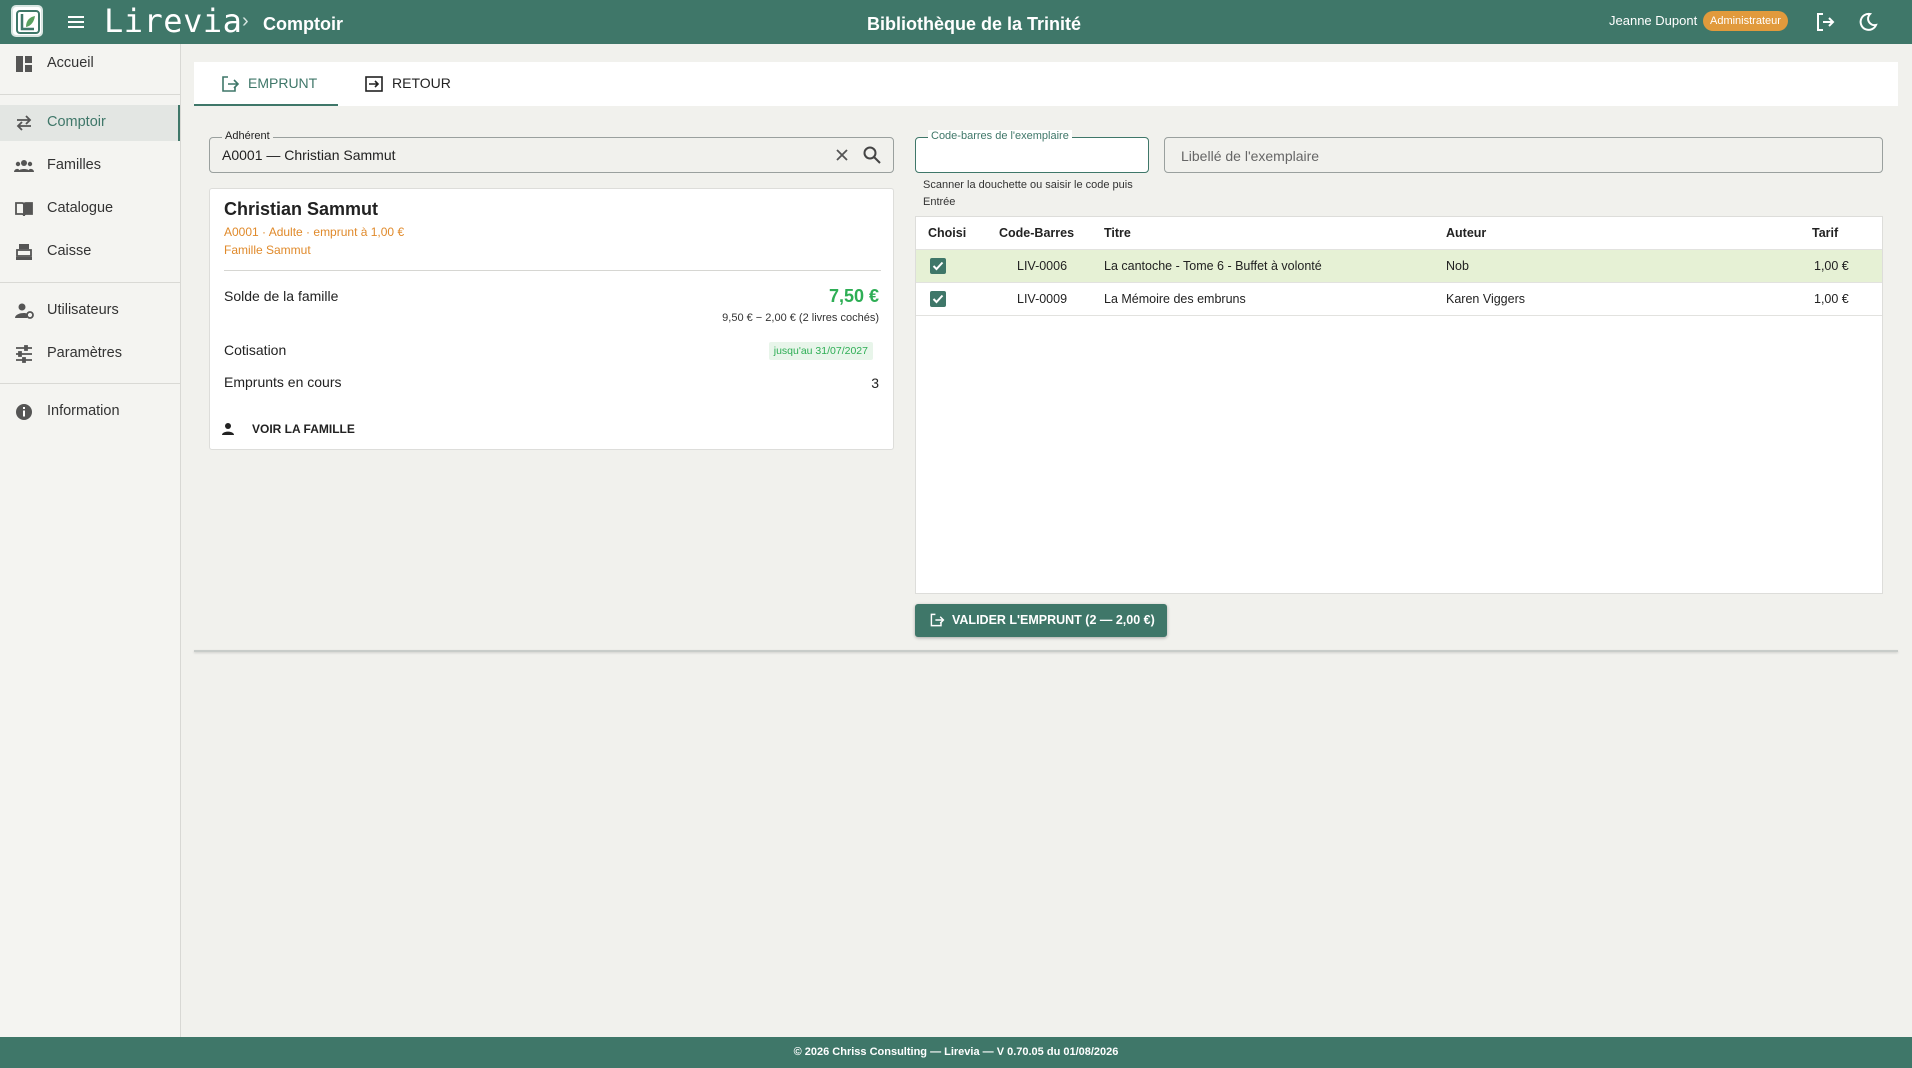 This screenshot has height=1068, width=1912. What do you see at coordinates (1175, 299) in the screenshot?
I see `cell-title: La Mémoire des embruns` at bounding box center [1175, 299].